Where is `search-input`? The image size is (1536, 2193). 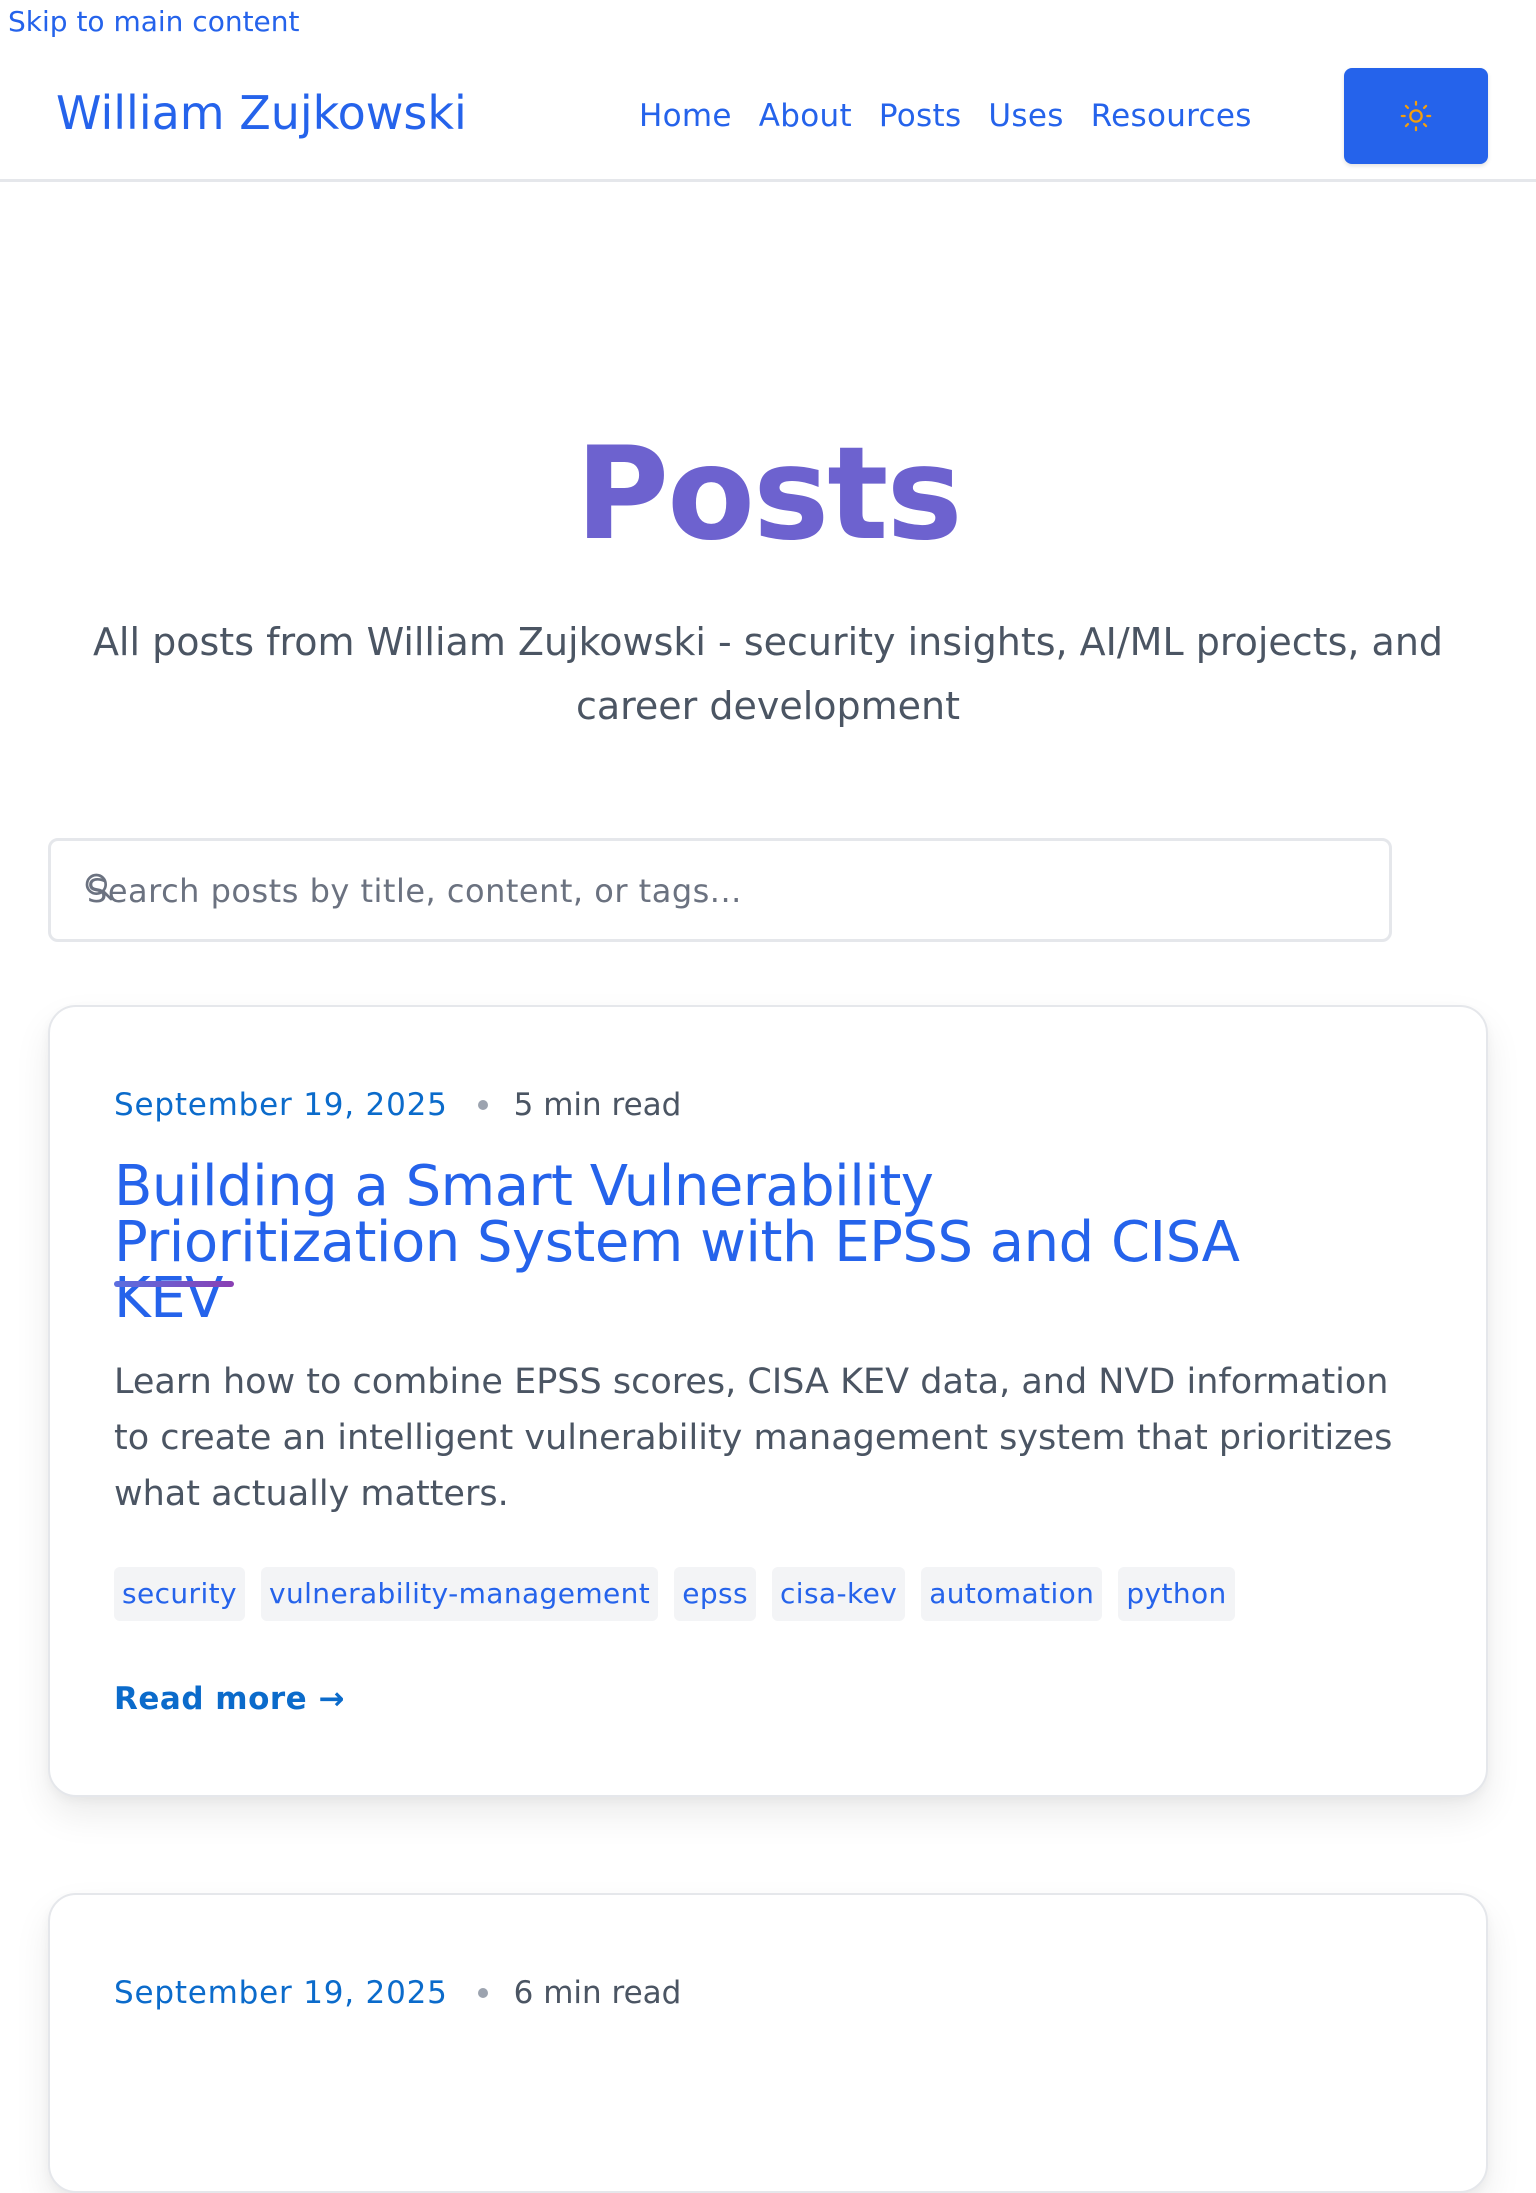
search-input is located at coordinates (717, 891).